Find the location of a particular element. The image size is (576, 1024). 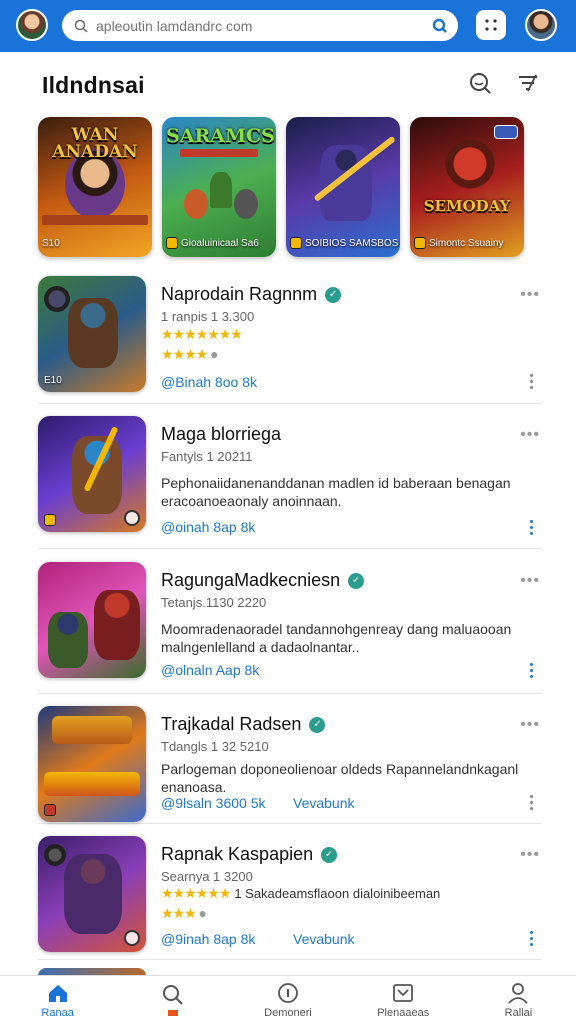

nav-info: Demoneri is located at coordinates (287, 1000).